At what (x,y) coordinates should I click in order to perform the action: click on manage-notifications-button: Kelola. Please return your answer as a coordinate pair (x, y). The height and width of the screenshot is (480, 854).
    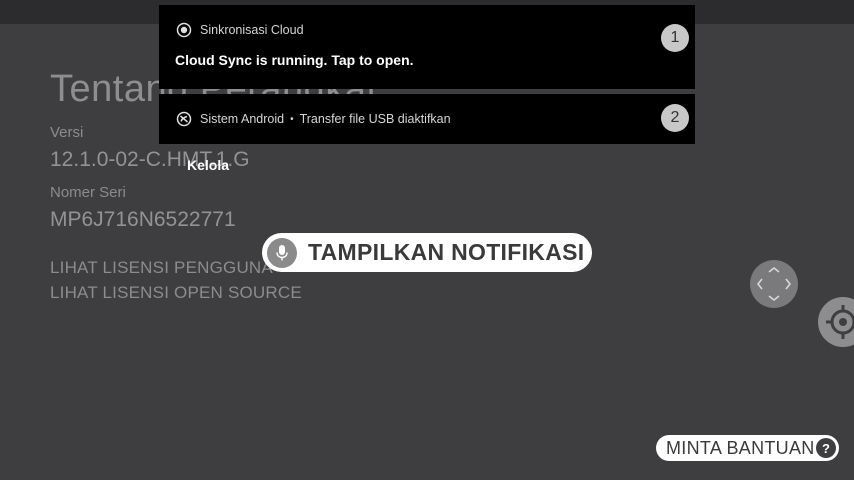
    Looking at the image, I should click on (208, 165).